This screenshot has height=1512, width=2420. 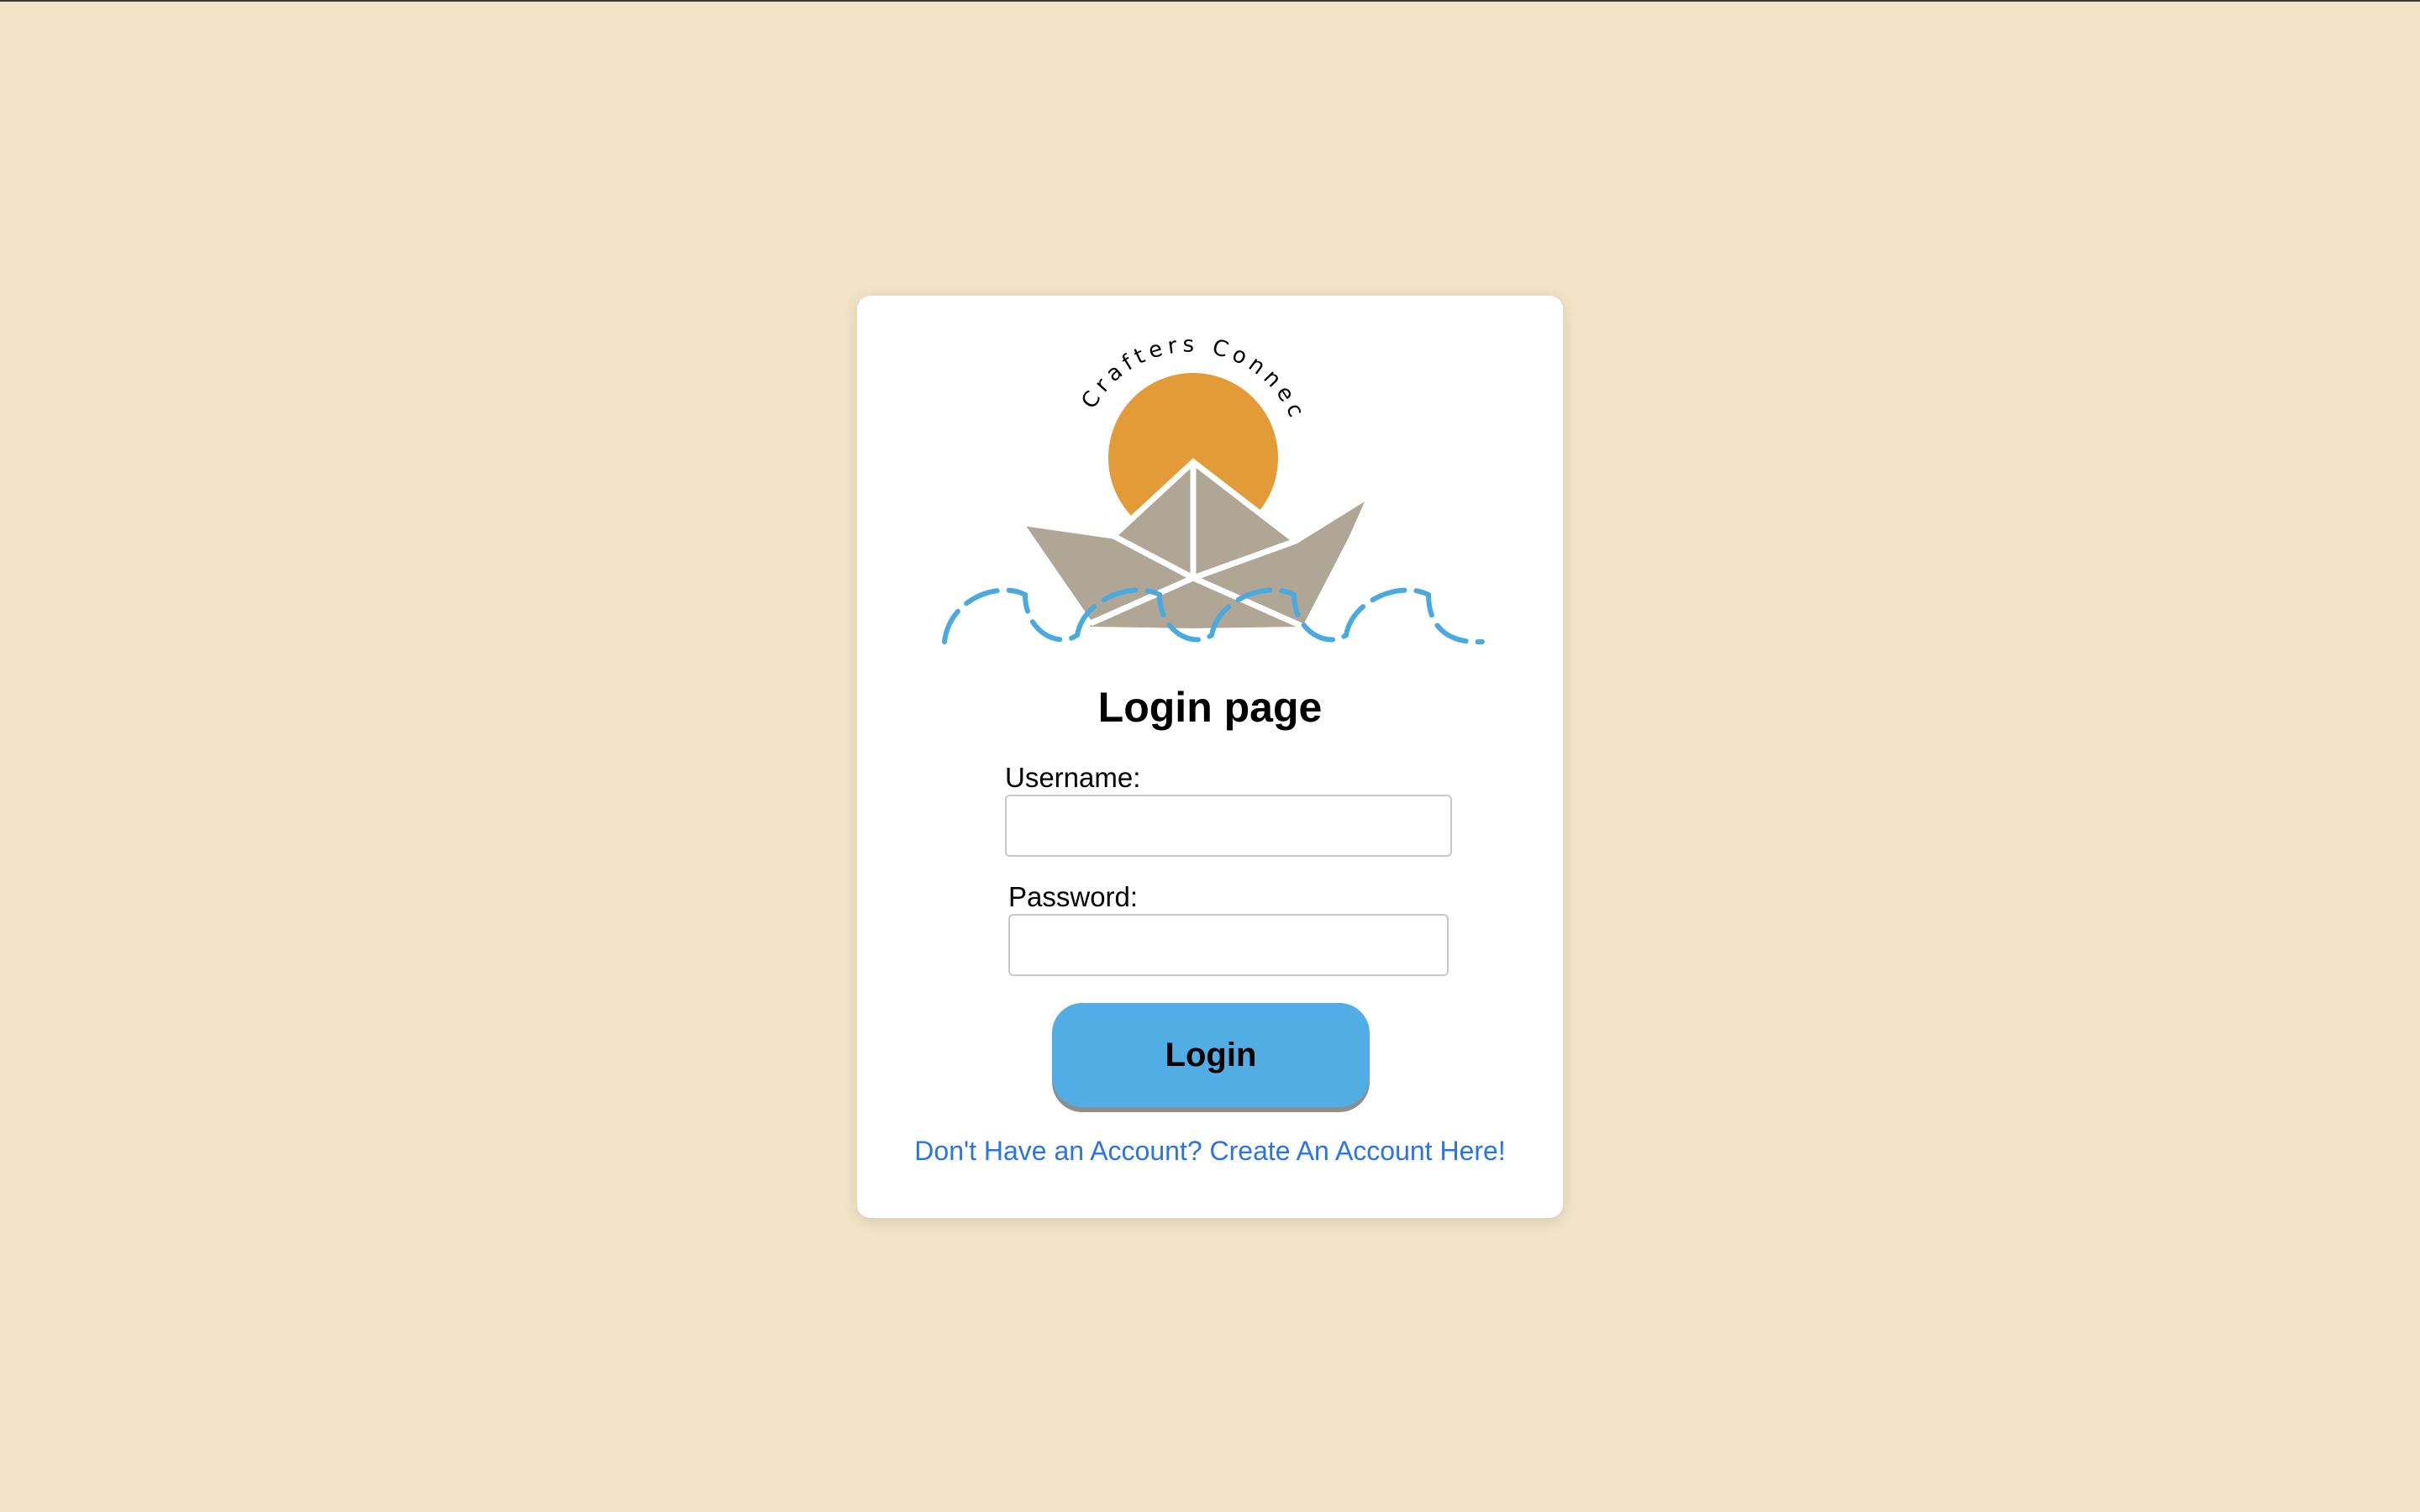 I want to click on login-button: Login, so click(x=1211, y=1055).